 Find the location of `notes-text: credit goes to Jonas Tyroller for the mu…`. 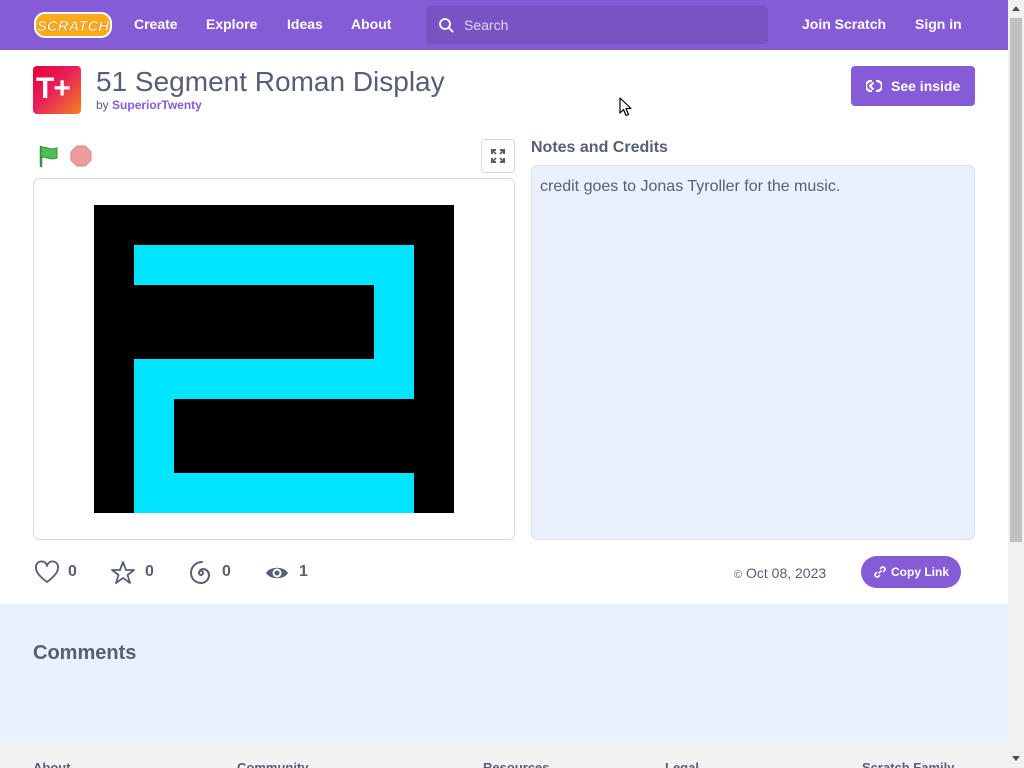

notes-text: credit goes to Jonas Tyroller for the mu… is located at coordinates (690, 186).